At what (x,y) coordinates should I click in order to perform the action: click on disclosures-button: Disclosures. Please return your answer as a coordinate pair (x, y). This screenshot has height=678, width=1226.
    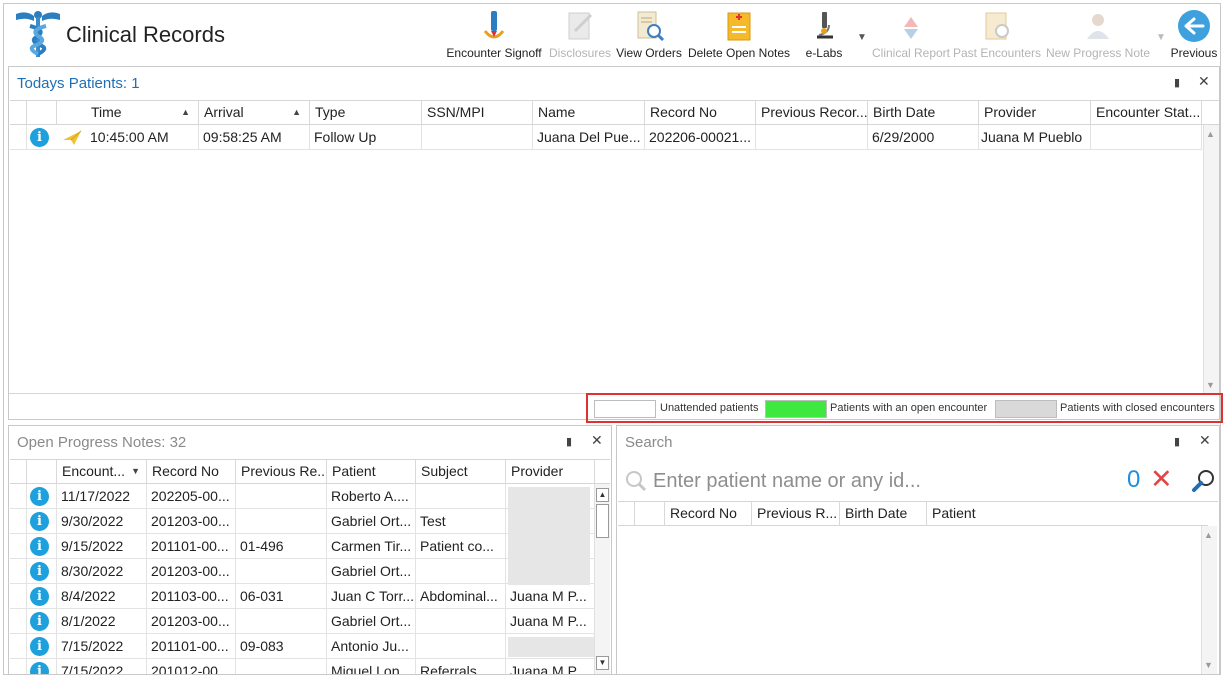
    Looking at the image, I should click on (580, 35).